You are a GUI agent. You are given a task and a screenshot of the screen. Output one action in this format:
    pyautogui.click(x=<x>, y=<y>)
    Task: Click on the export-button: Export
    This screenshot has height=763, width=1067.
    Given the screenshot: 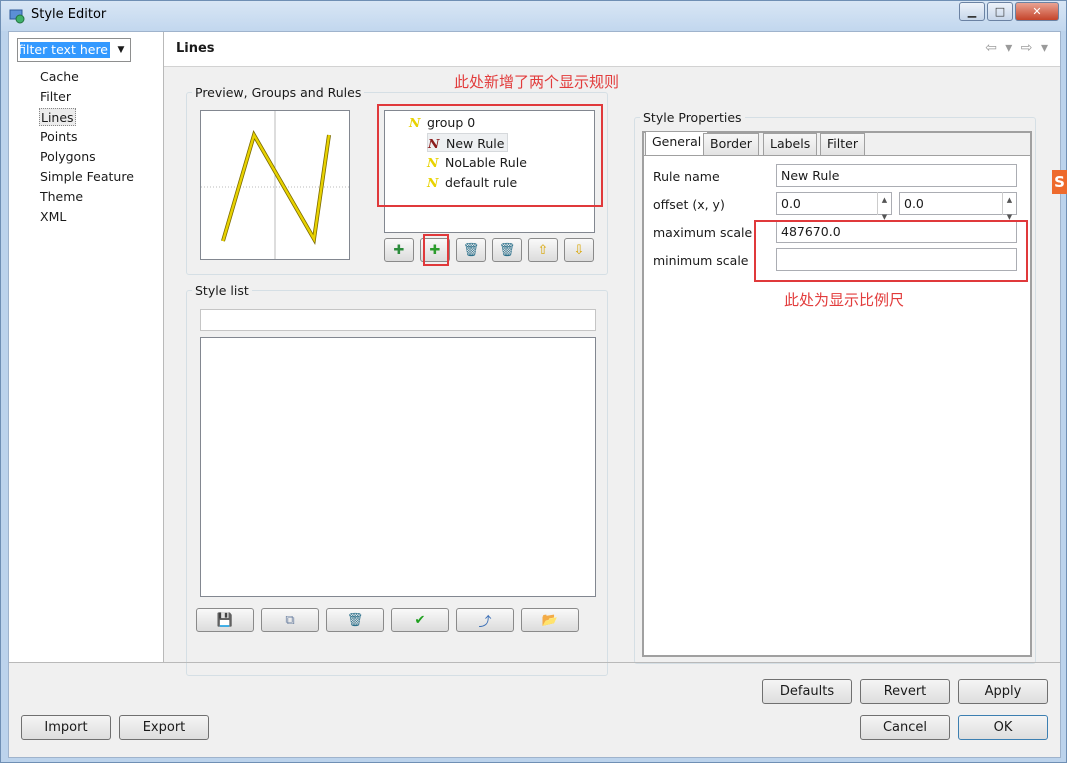 What is the action you would take?
    pyautogui.click(x=164, y=727)
    